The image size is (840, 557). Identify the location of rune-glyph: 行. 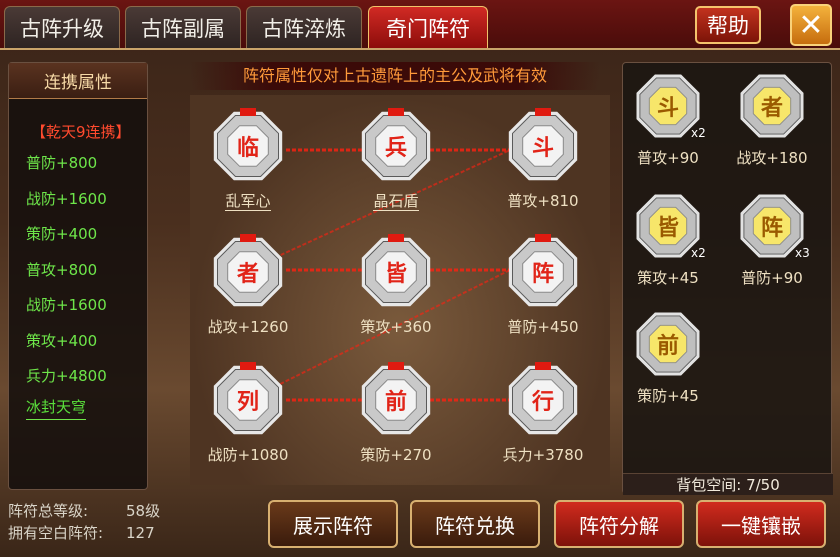
(542, 402).